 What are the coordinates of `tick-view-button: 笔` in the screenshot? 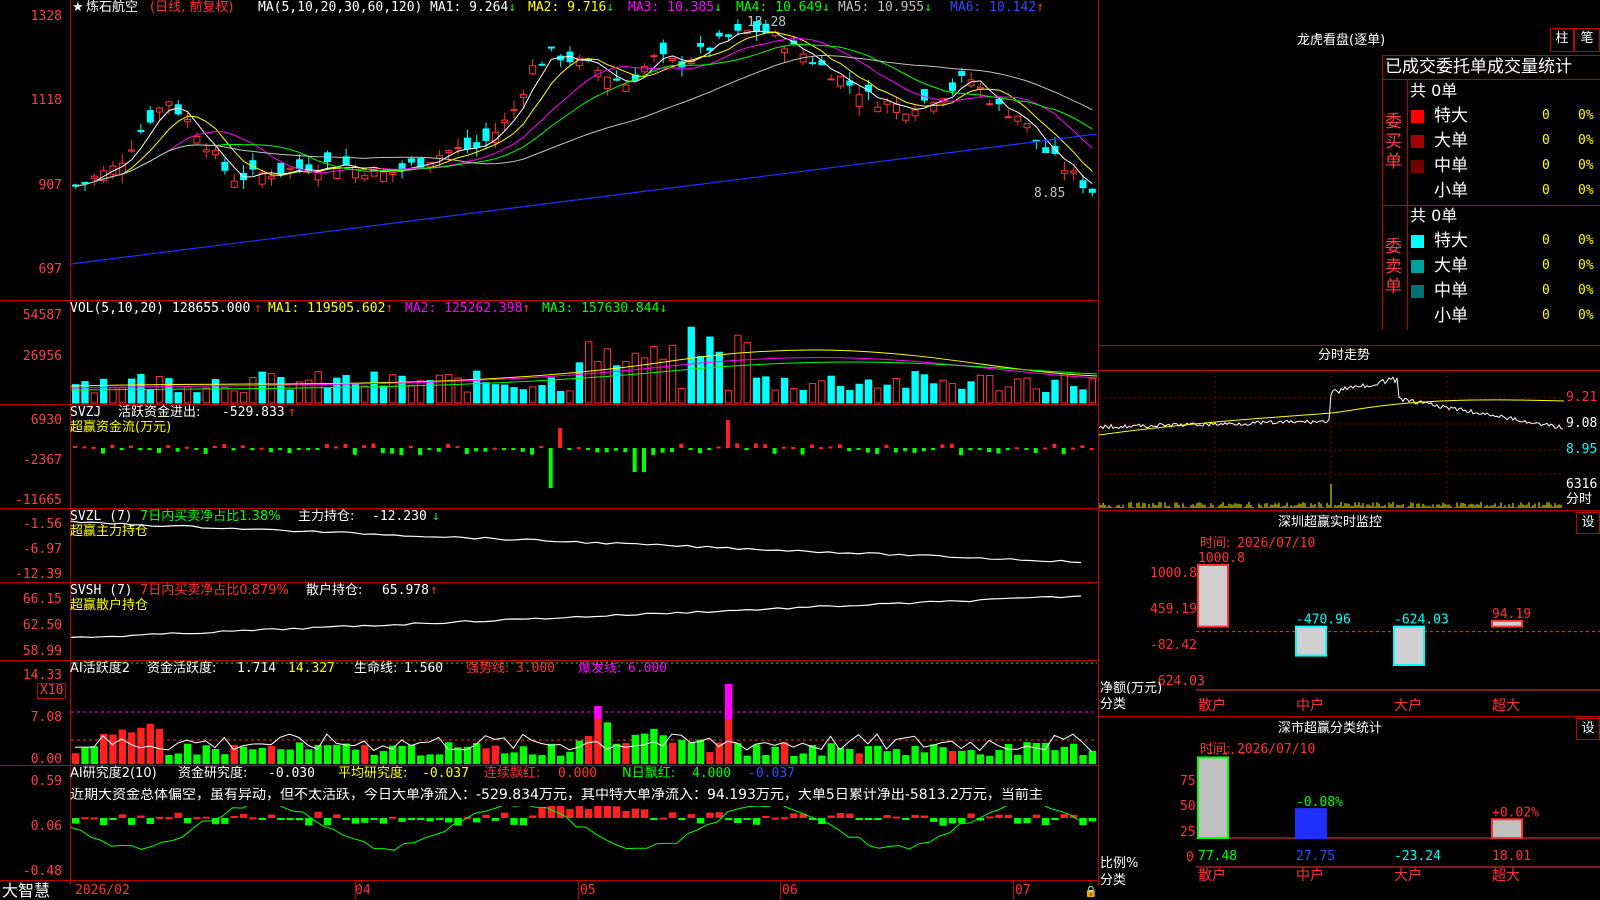 It's located at (1587, 40).